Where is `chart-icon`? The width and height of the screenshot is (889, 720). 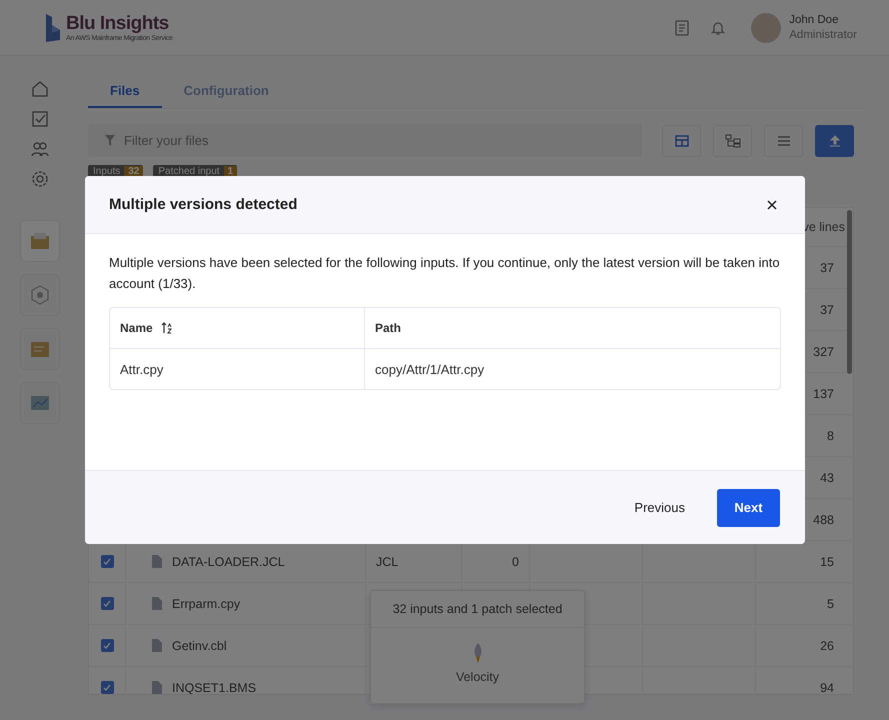 chart-icon is located at coordinates (40, 403).